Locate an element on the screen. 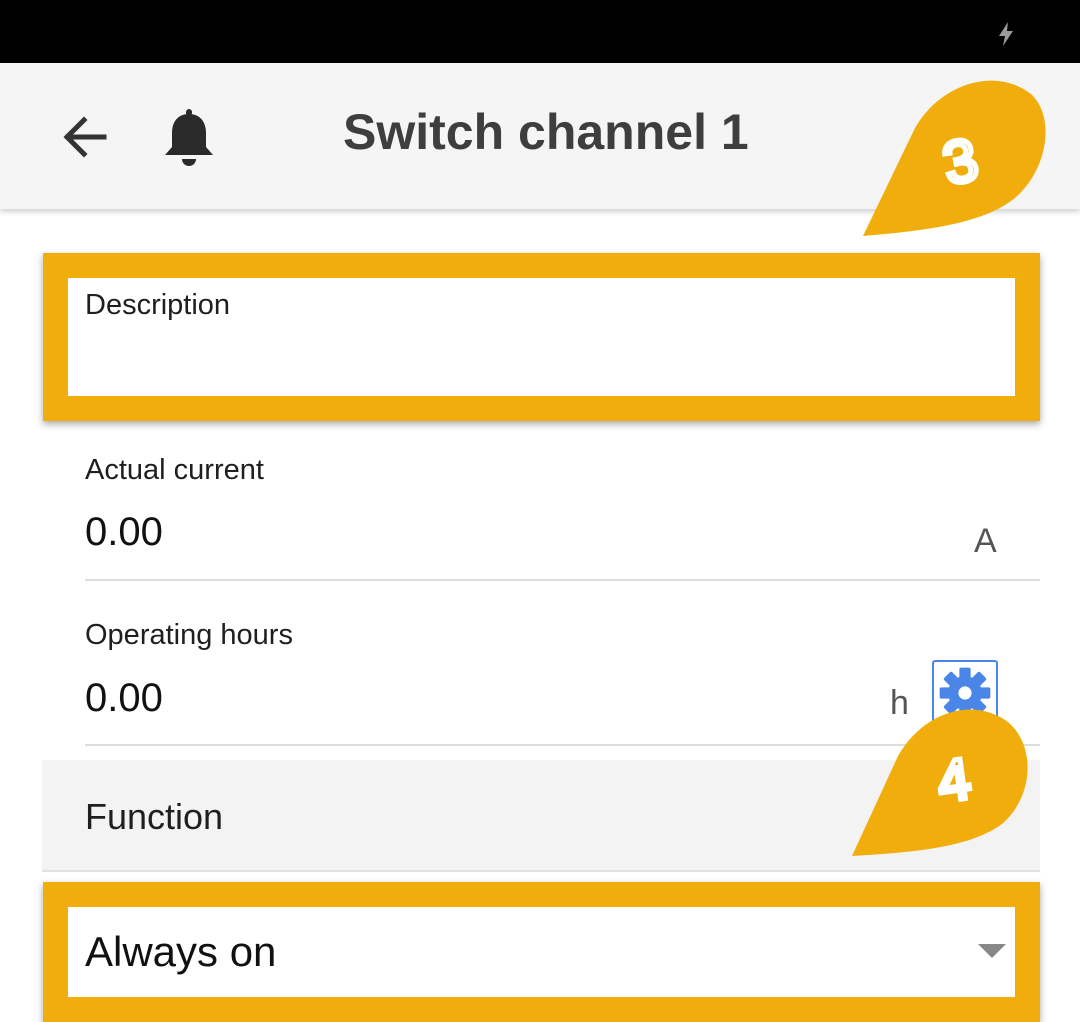  operating-hours-value: 0.00 is located at coordinates (124, 698).